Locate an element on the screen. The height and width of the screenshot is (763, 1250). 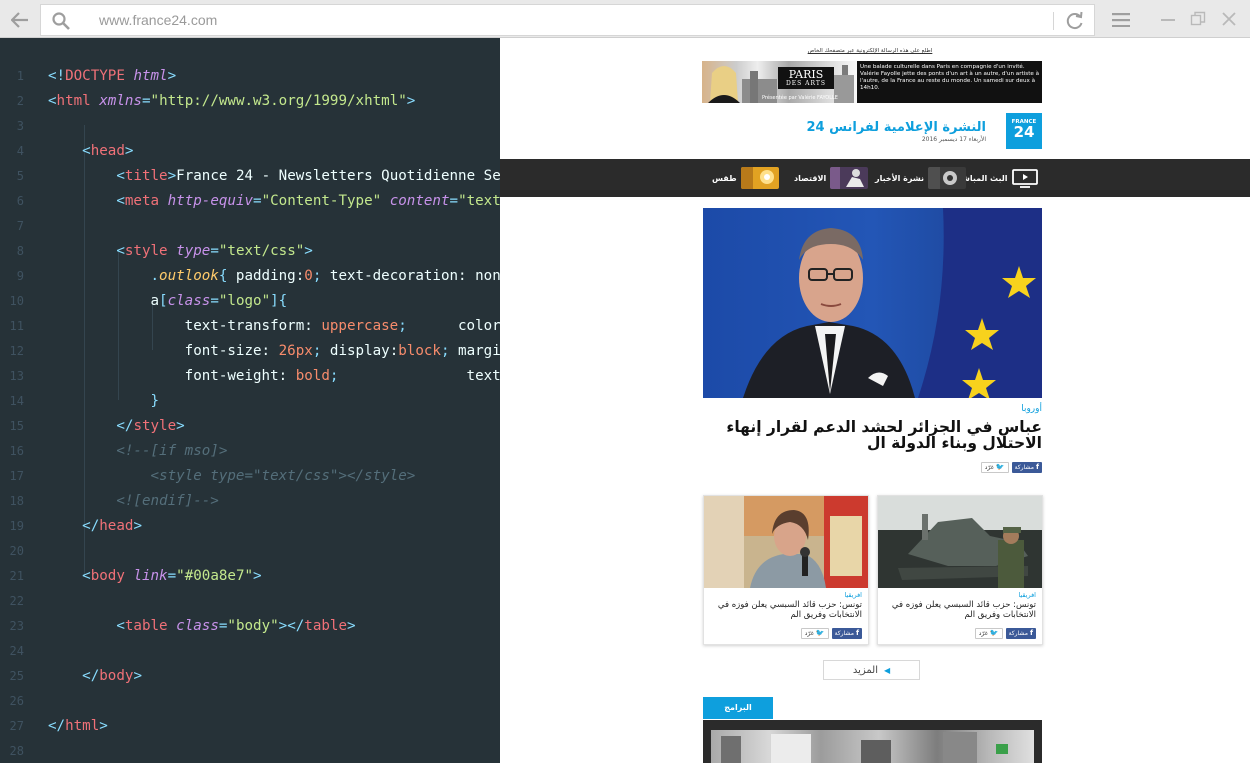
code-line: 18 <![endif]--> is located at coordinates (250, 501).